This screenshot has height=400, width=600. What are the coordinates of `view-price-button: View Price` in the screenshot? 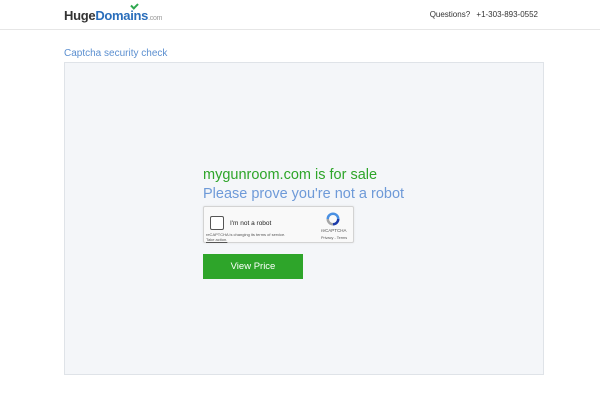 It's located at (253, 266).